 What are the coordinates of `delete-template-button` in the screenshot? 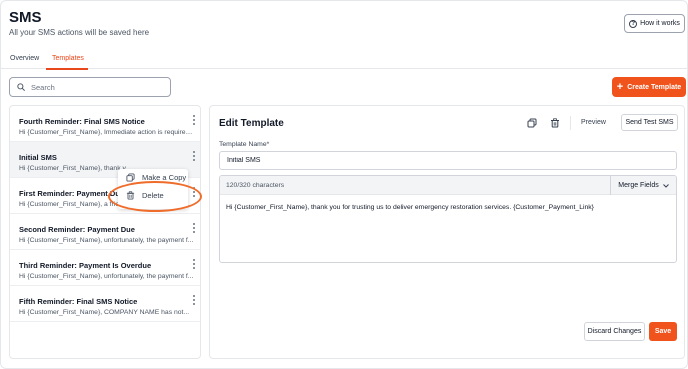 It's located at (555, 123).